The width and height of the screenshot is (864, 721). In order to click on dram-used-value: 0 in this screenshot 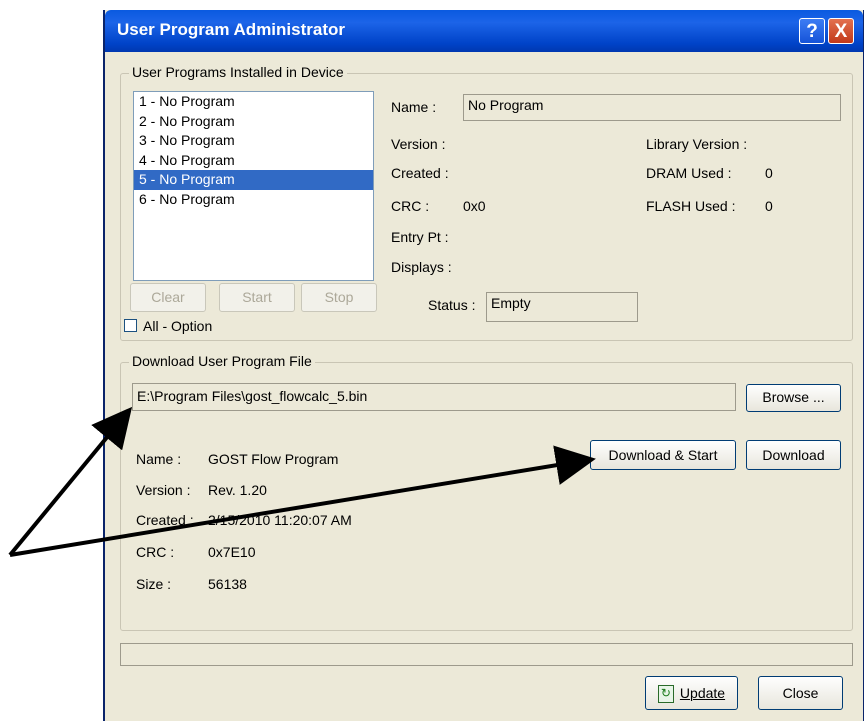, I will do `click(769, 173)`.